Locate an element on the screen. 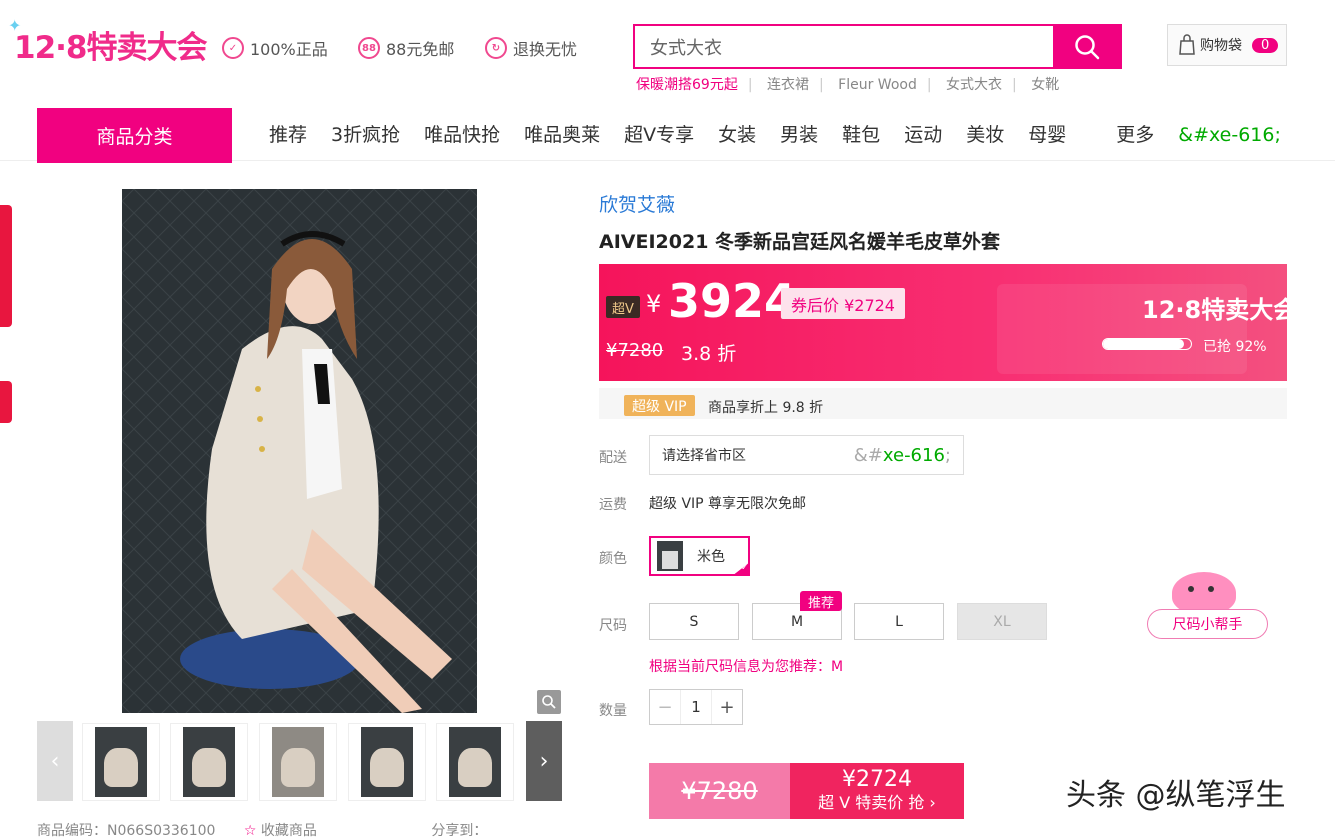 The width and height of the screenshot is (1335, 840). return-exchange-icon: ↻ is located at coordinates (496, 48).